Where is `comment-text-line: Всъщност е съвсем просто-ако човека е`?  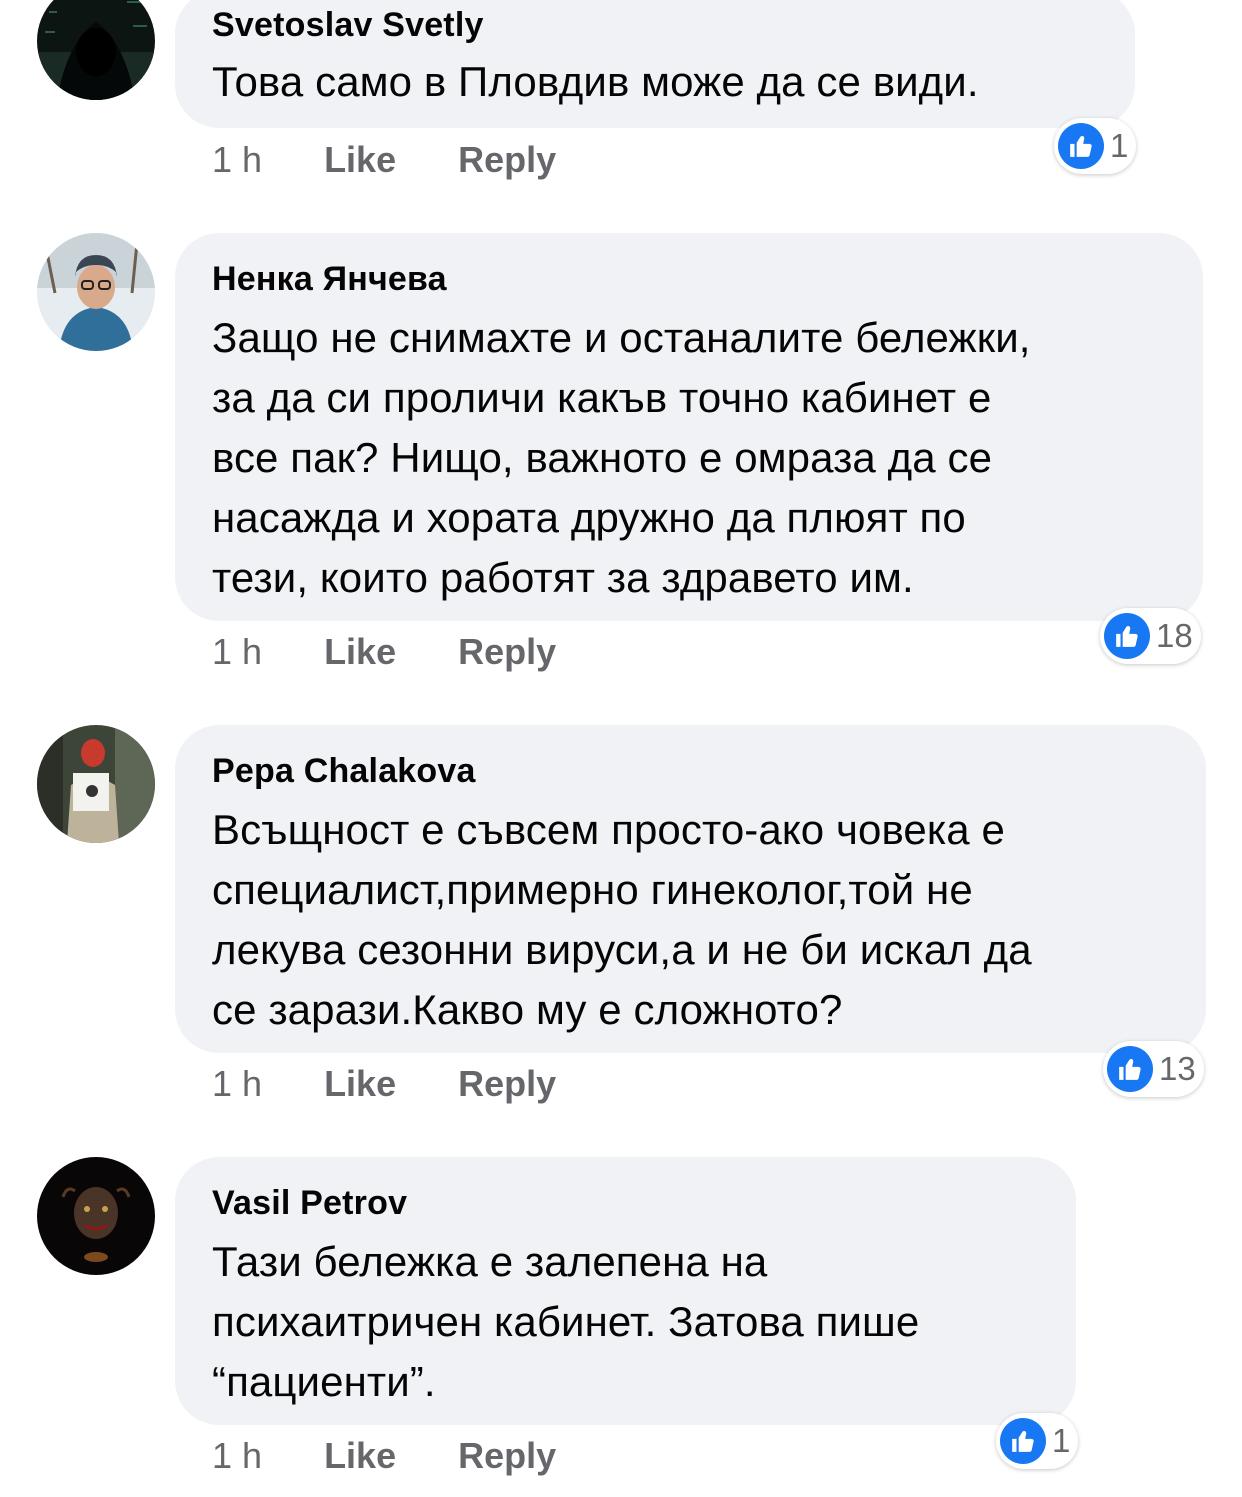
comment-text-line: Всъщност е съвсем просто-ако човека е is located at coordinates (608, 829).